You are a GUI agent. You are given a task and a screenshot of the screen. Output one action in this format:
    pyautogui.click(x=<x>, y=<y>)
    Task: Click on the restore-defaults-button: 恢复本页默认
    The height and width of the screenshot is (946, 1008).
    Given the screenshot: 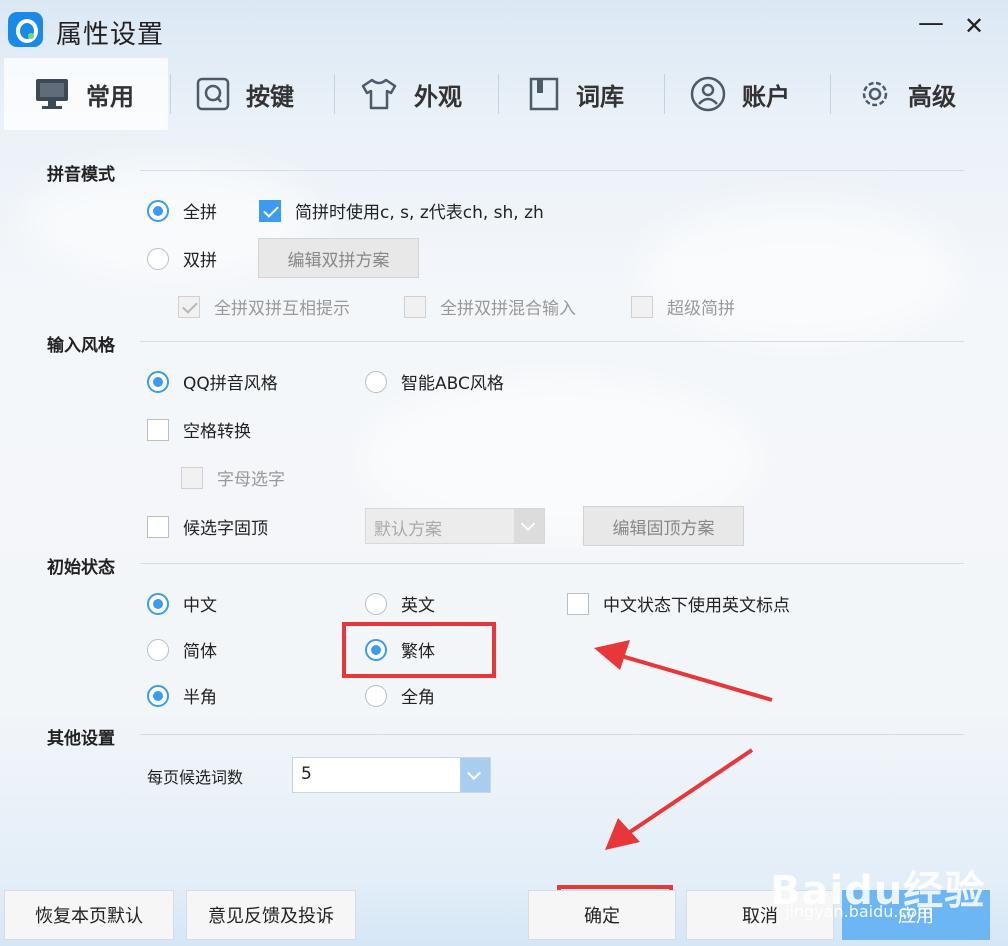 What is the action you would take?
    pyautogui.click(x=89, y=915)
    